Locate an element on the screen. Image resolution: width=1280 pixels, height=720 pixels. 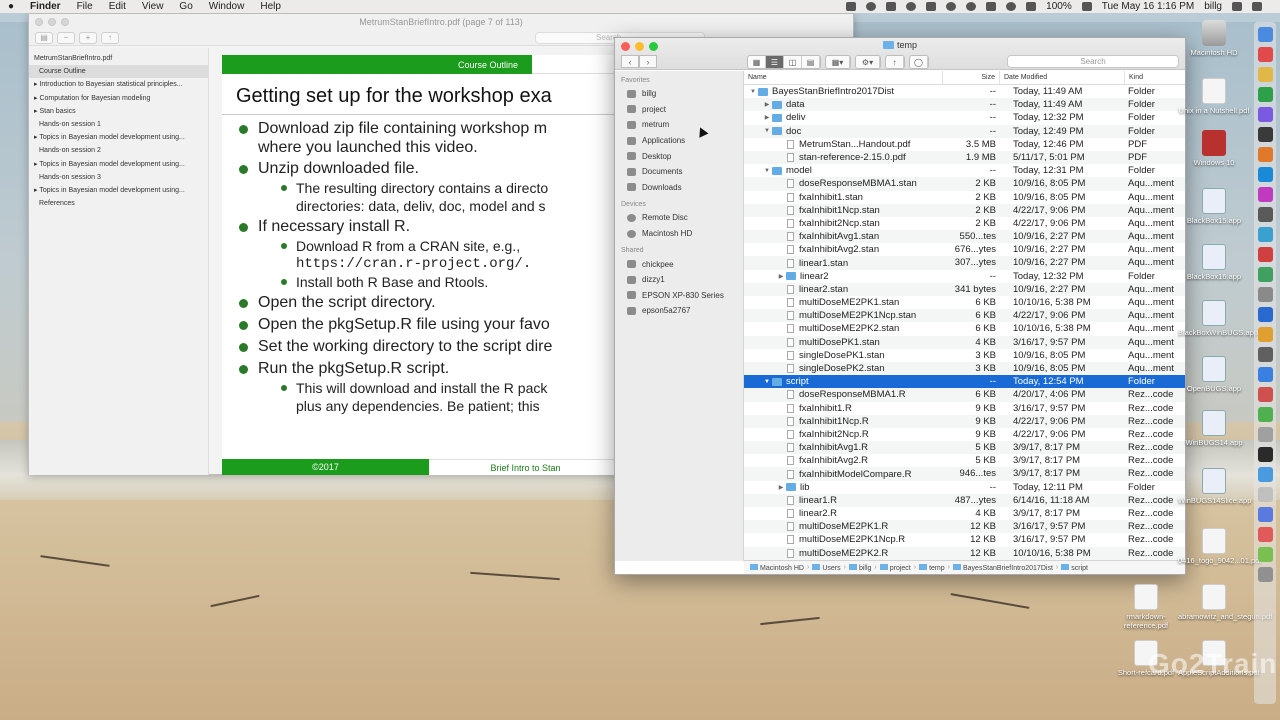
arrange-icon: ▦▾ is located at coordinates (838, 62).